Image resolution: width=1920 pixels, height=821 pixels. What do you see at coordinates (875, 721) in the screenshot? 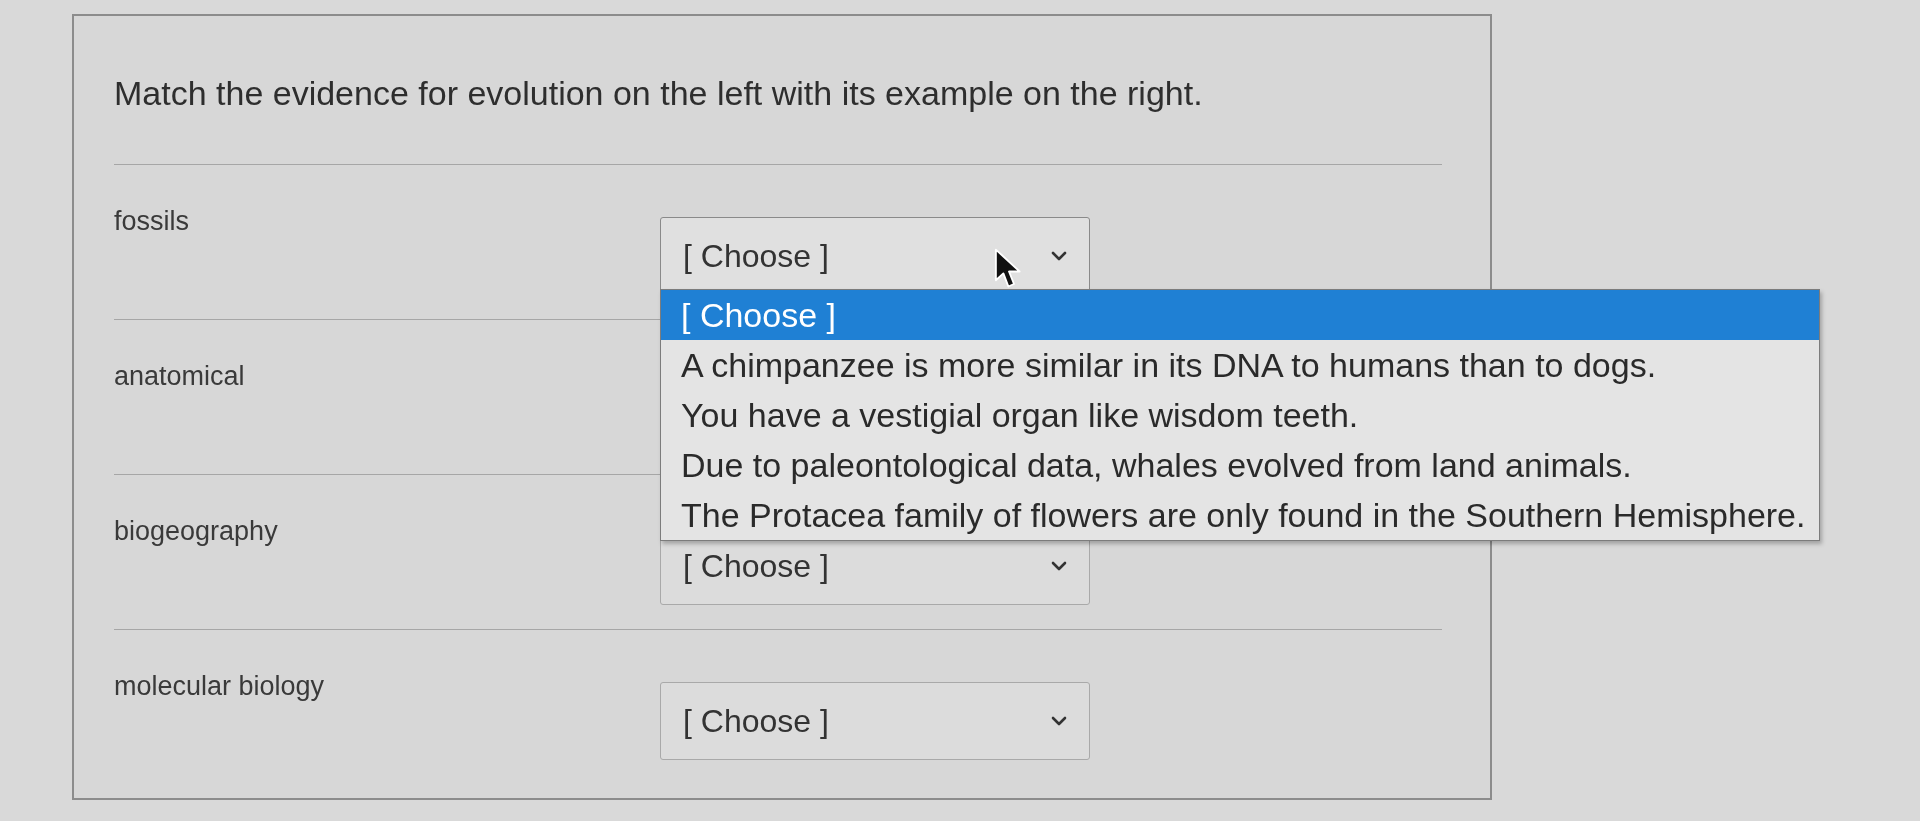
I see `choose-dropdown: [ Choose ]` at bounding box center [875, 721].